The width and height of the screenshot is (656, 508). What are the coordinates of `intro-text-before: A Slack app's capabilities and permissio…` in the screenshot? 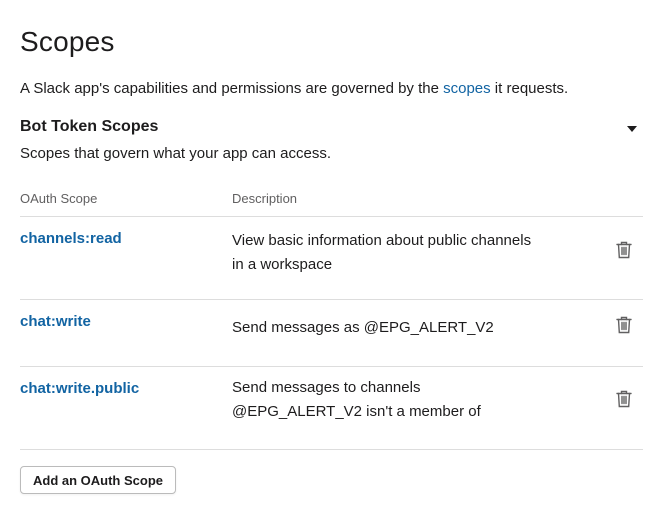 It's located at (232, 88).